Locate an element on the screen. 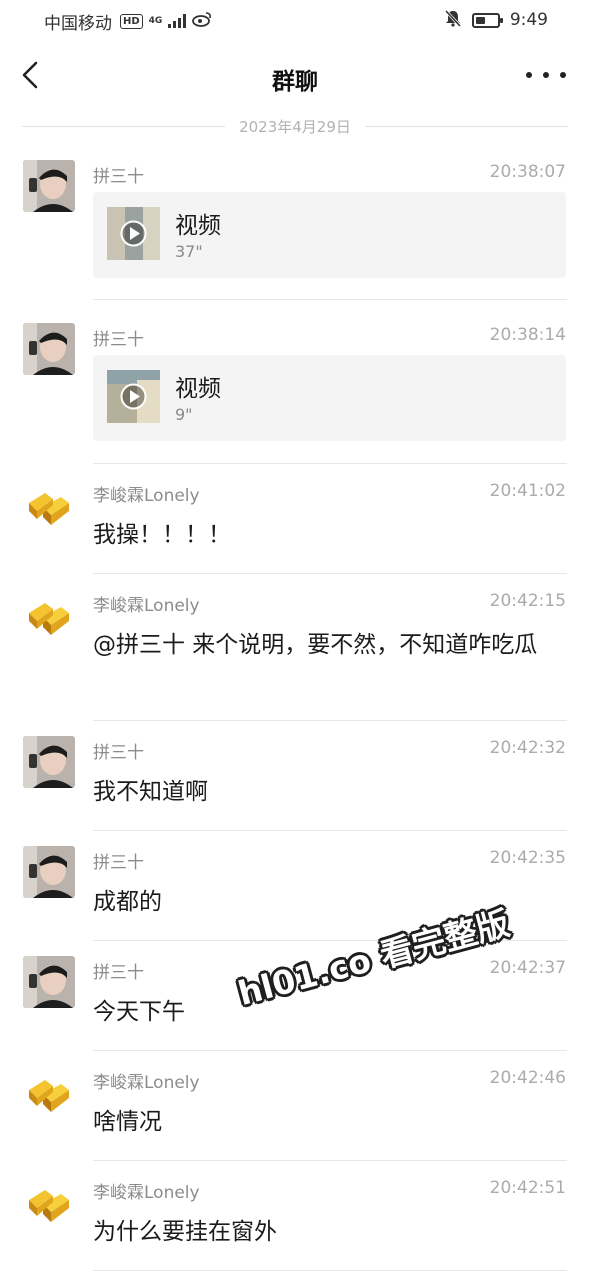  message-time: 20:38:07 is located at coordinates (527, 172).